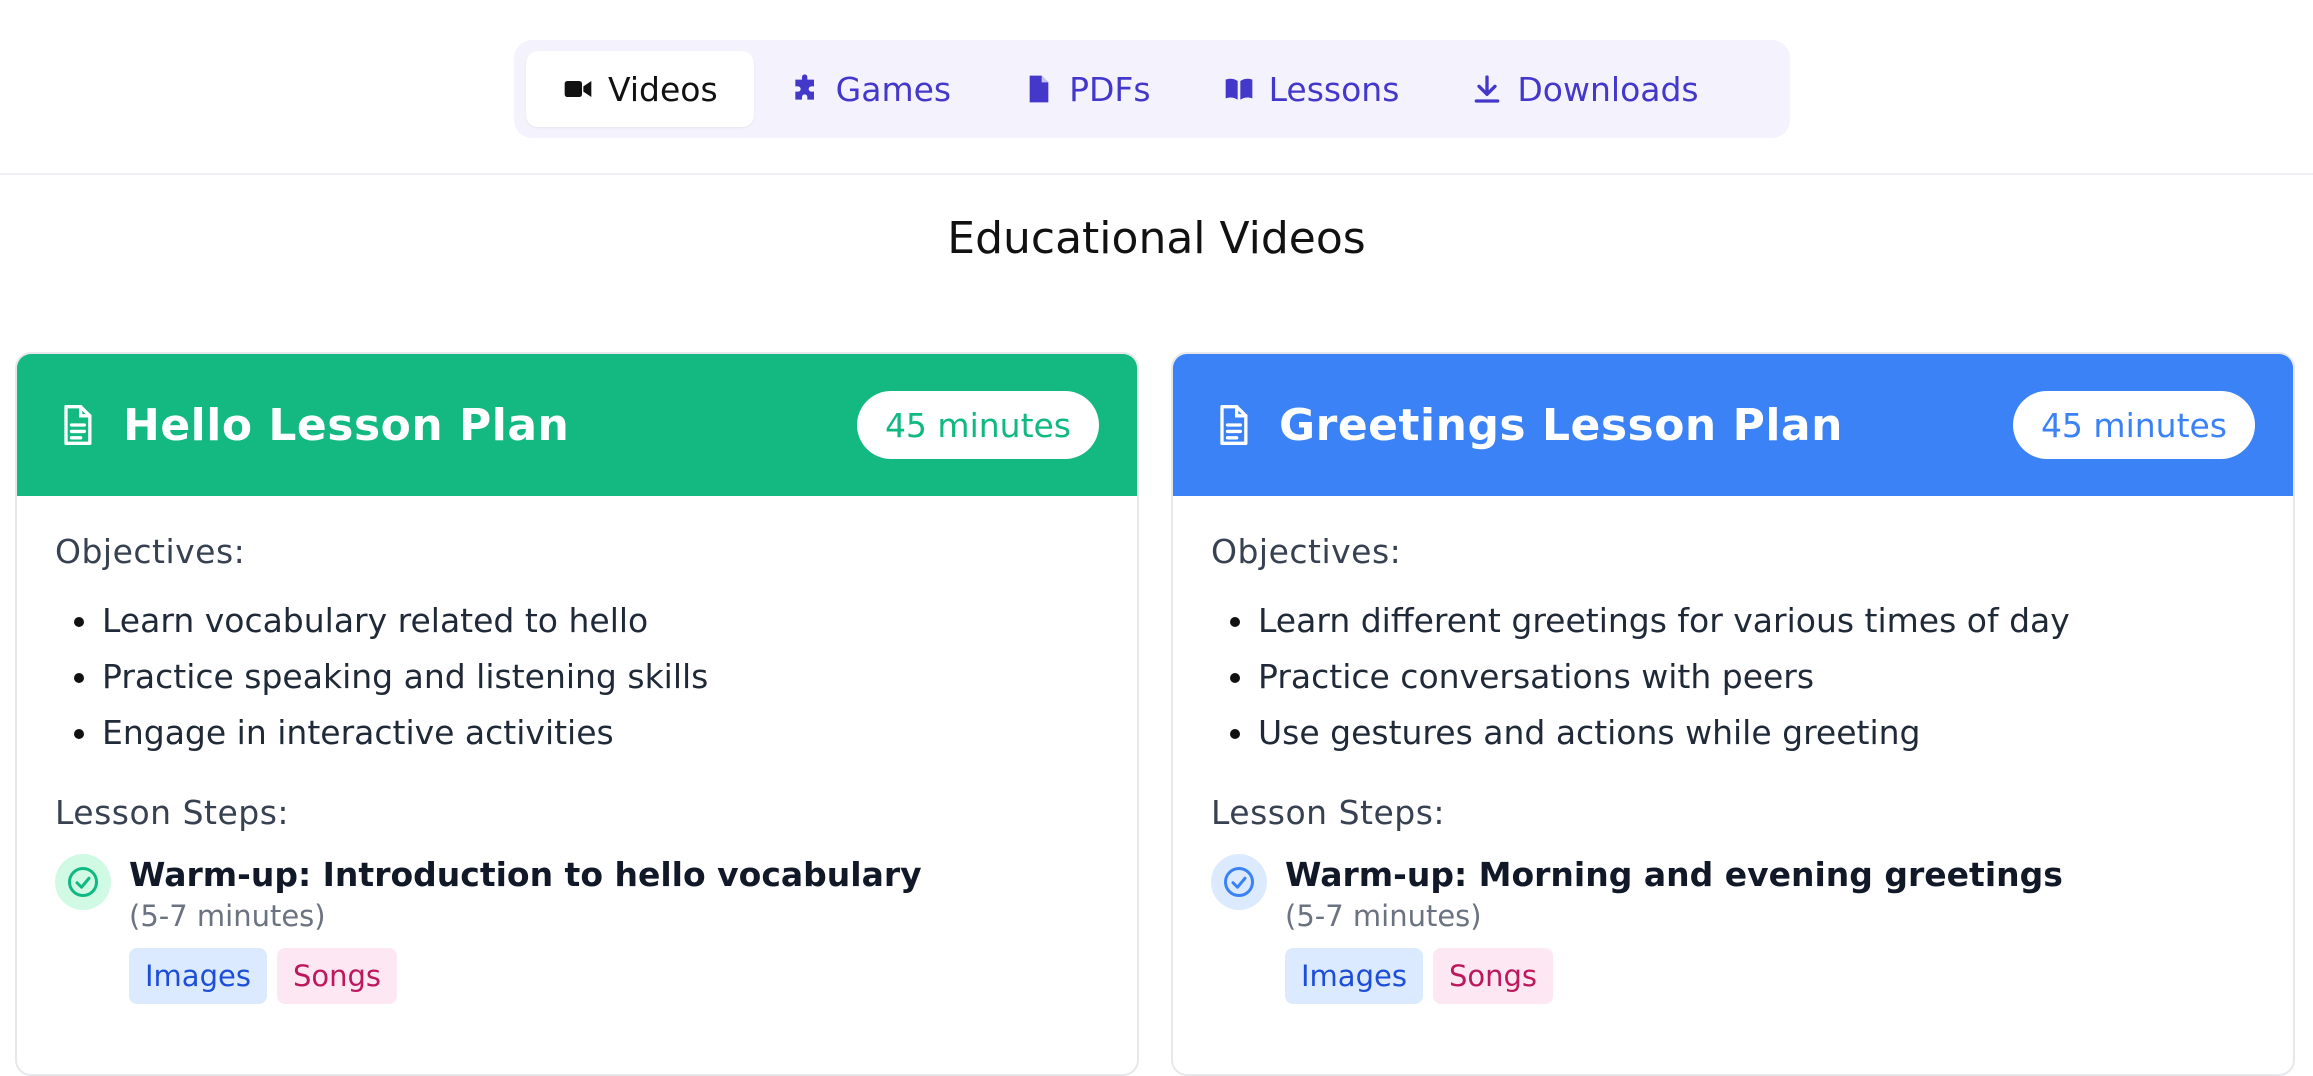  What do you see at coordinates (578, 89) in the screenshot?
I see `video-icon` at bounding box center [578, 89].